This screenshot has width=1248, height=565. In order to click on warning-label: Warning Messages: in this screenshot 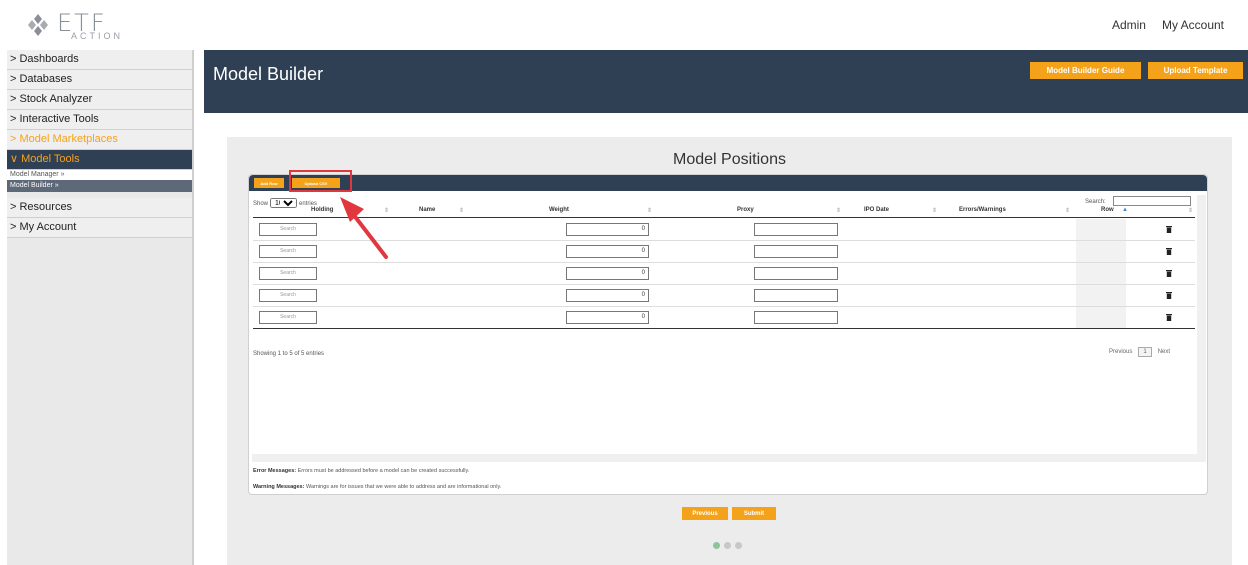, I will do `click(279, 487)`.